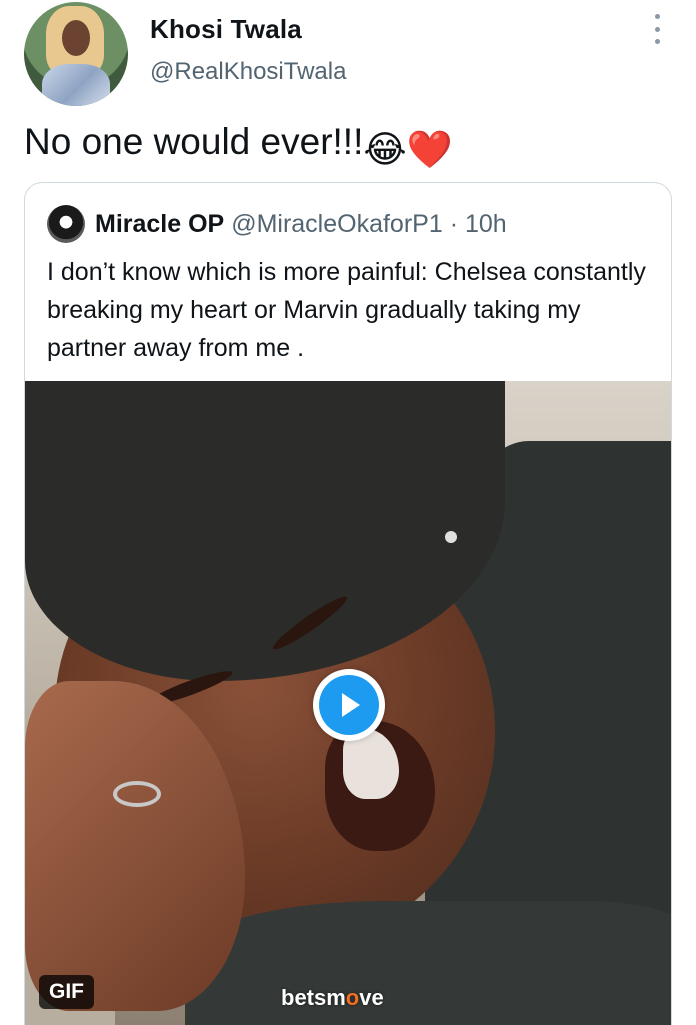 This screenshot has width=696, height=1025. I want to click on quoted-author-handle: @MiracleOkaforP1, so click(337, 224).